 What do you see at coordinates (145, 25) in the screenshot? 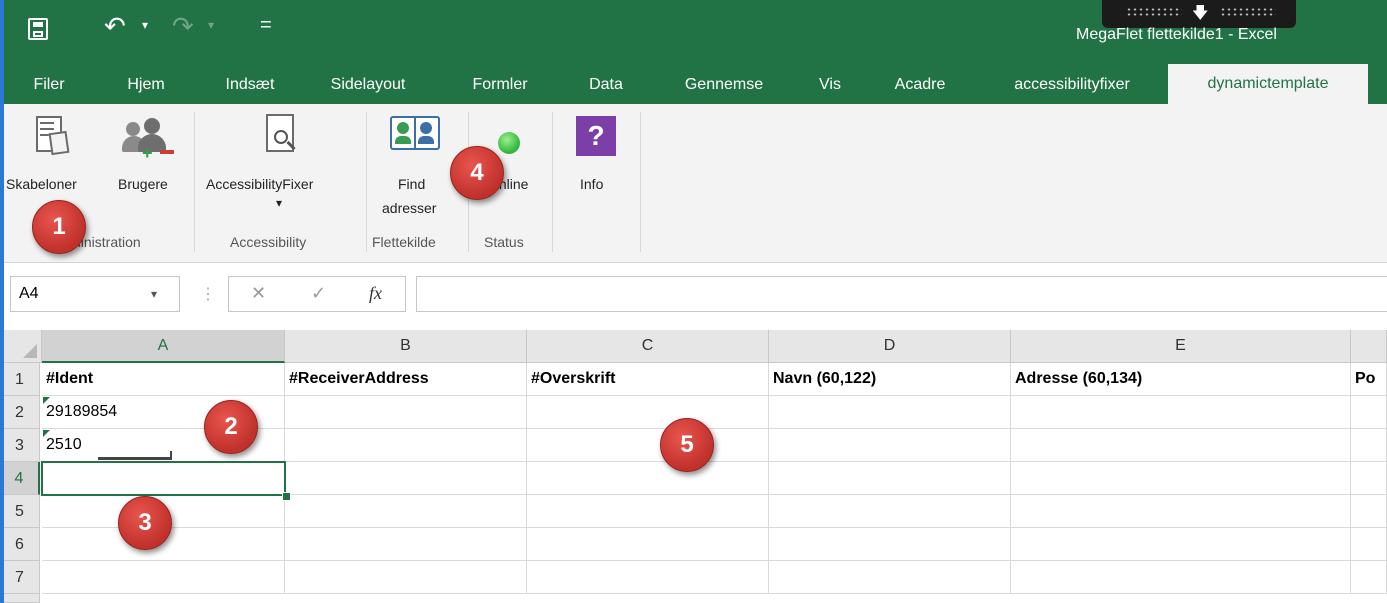
I see `undo-dropdown-icon: ▾` at bounding box center [145, 25].